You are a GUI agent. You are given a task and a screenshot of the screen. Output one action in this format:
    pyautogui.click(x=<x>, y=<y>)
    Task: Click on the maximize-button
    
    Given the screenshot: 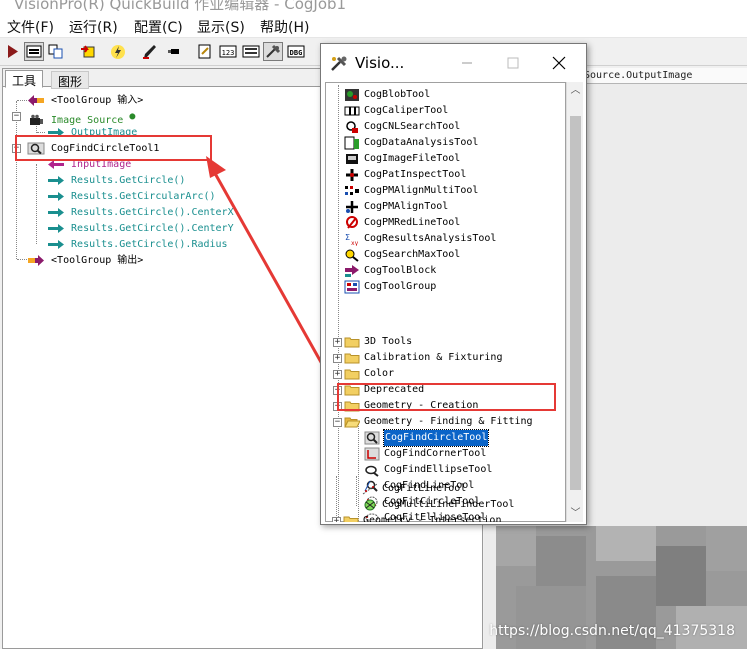 What is the action you would take?
    pyautogui.click(x=513, y=63)
    